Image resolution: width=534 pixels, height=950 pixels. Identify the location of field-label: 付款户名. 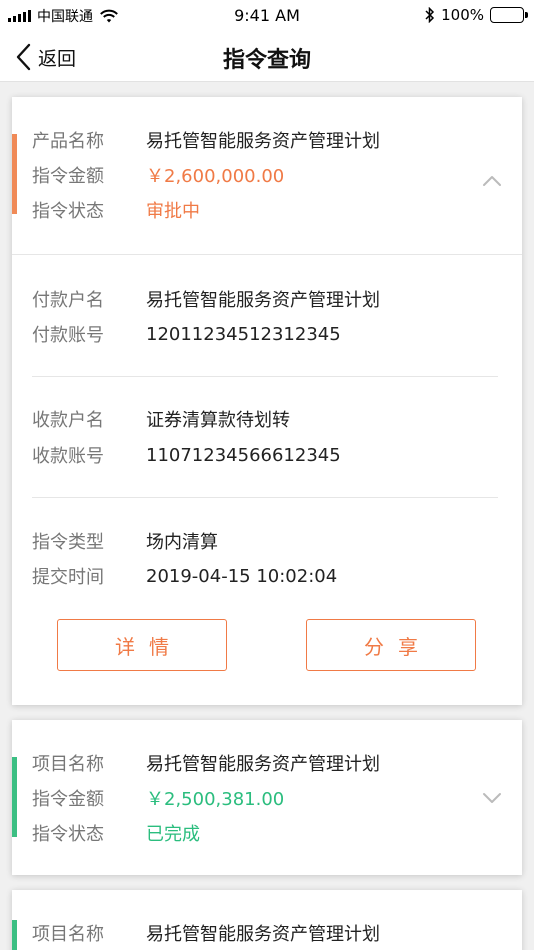
(68, 300).